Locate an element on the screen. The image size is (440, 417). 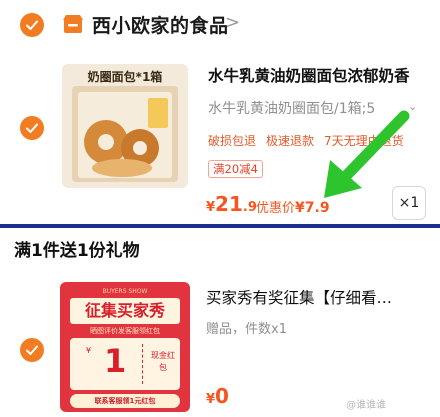
service-tag: 破损包退 is located at coordinates (232, 141).